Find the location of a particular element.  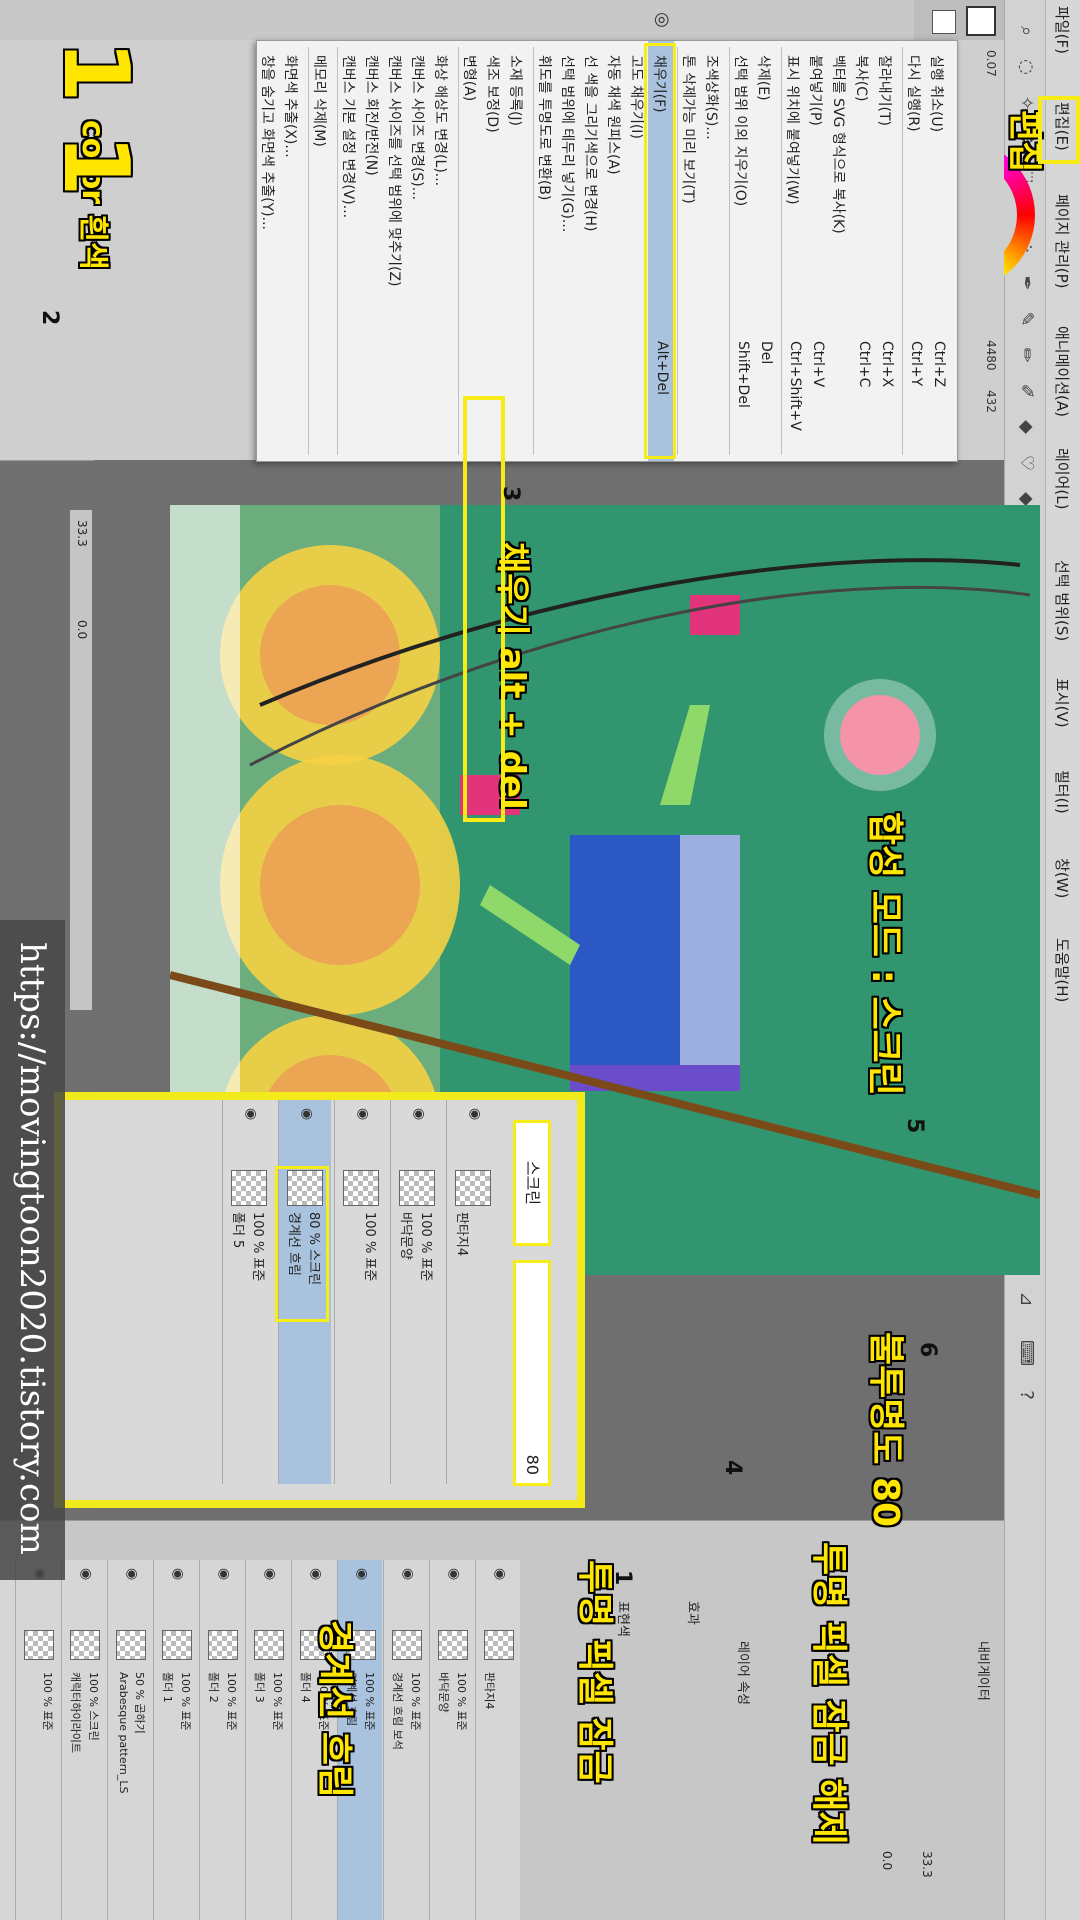

pen-icon: ✐ is located at coordinates (1026, 391).